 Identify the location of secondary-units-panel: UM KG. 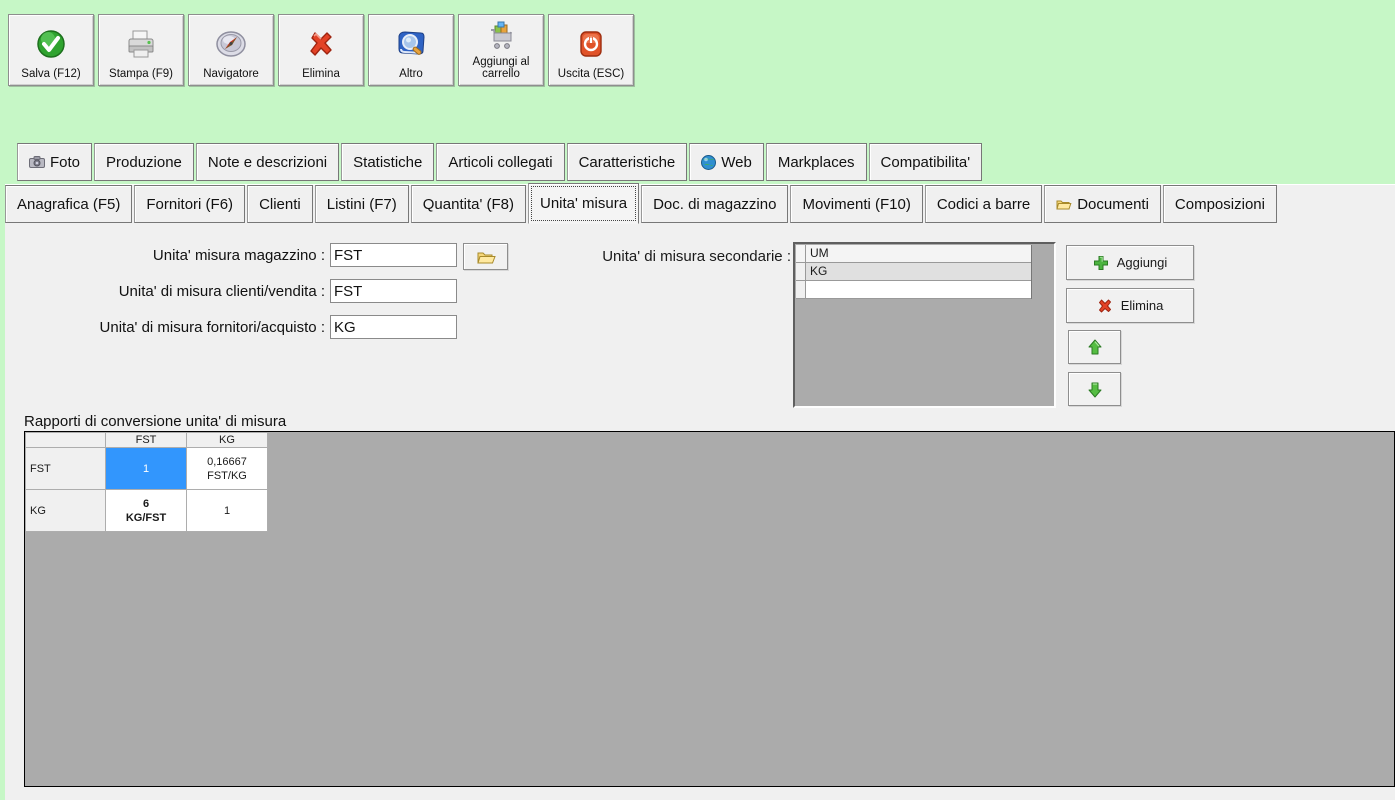
(924, 325).